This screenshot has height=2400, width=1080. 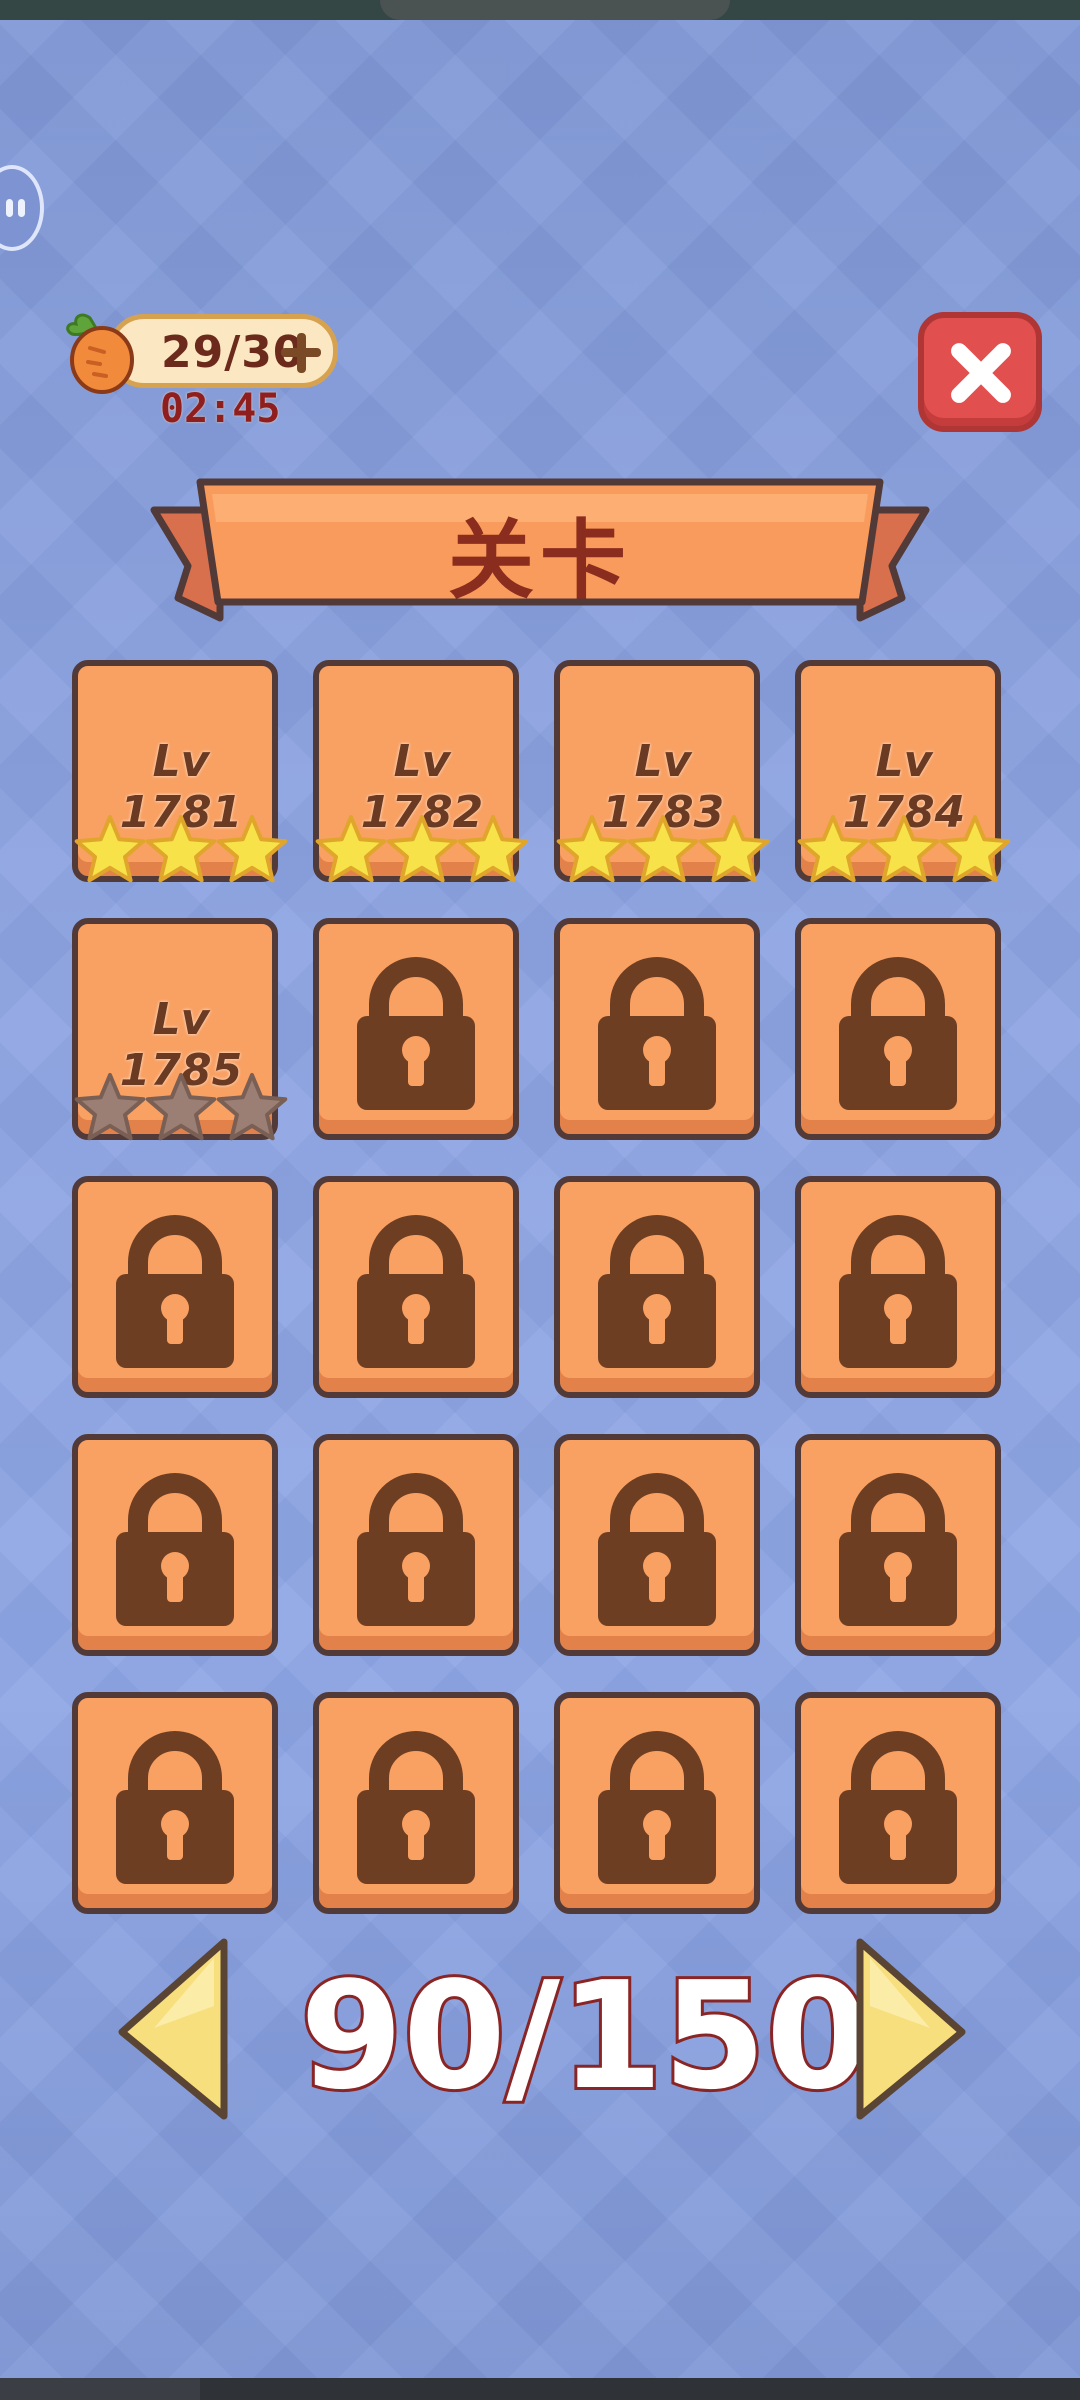 I want to click on carrot-icon, so click(x=100, y=353).